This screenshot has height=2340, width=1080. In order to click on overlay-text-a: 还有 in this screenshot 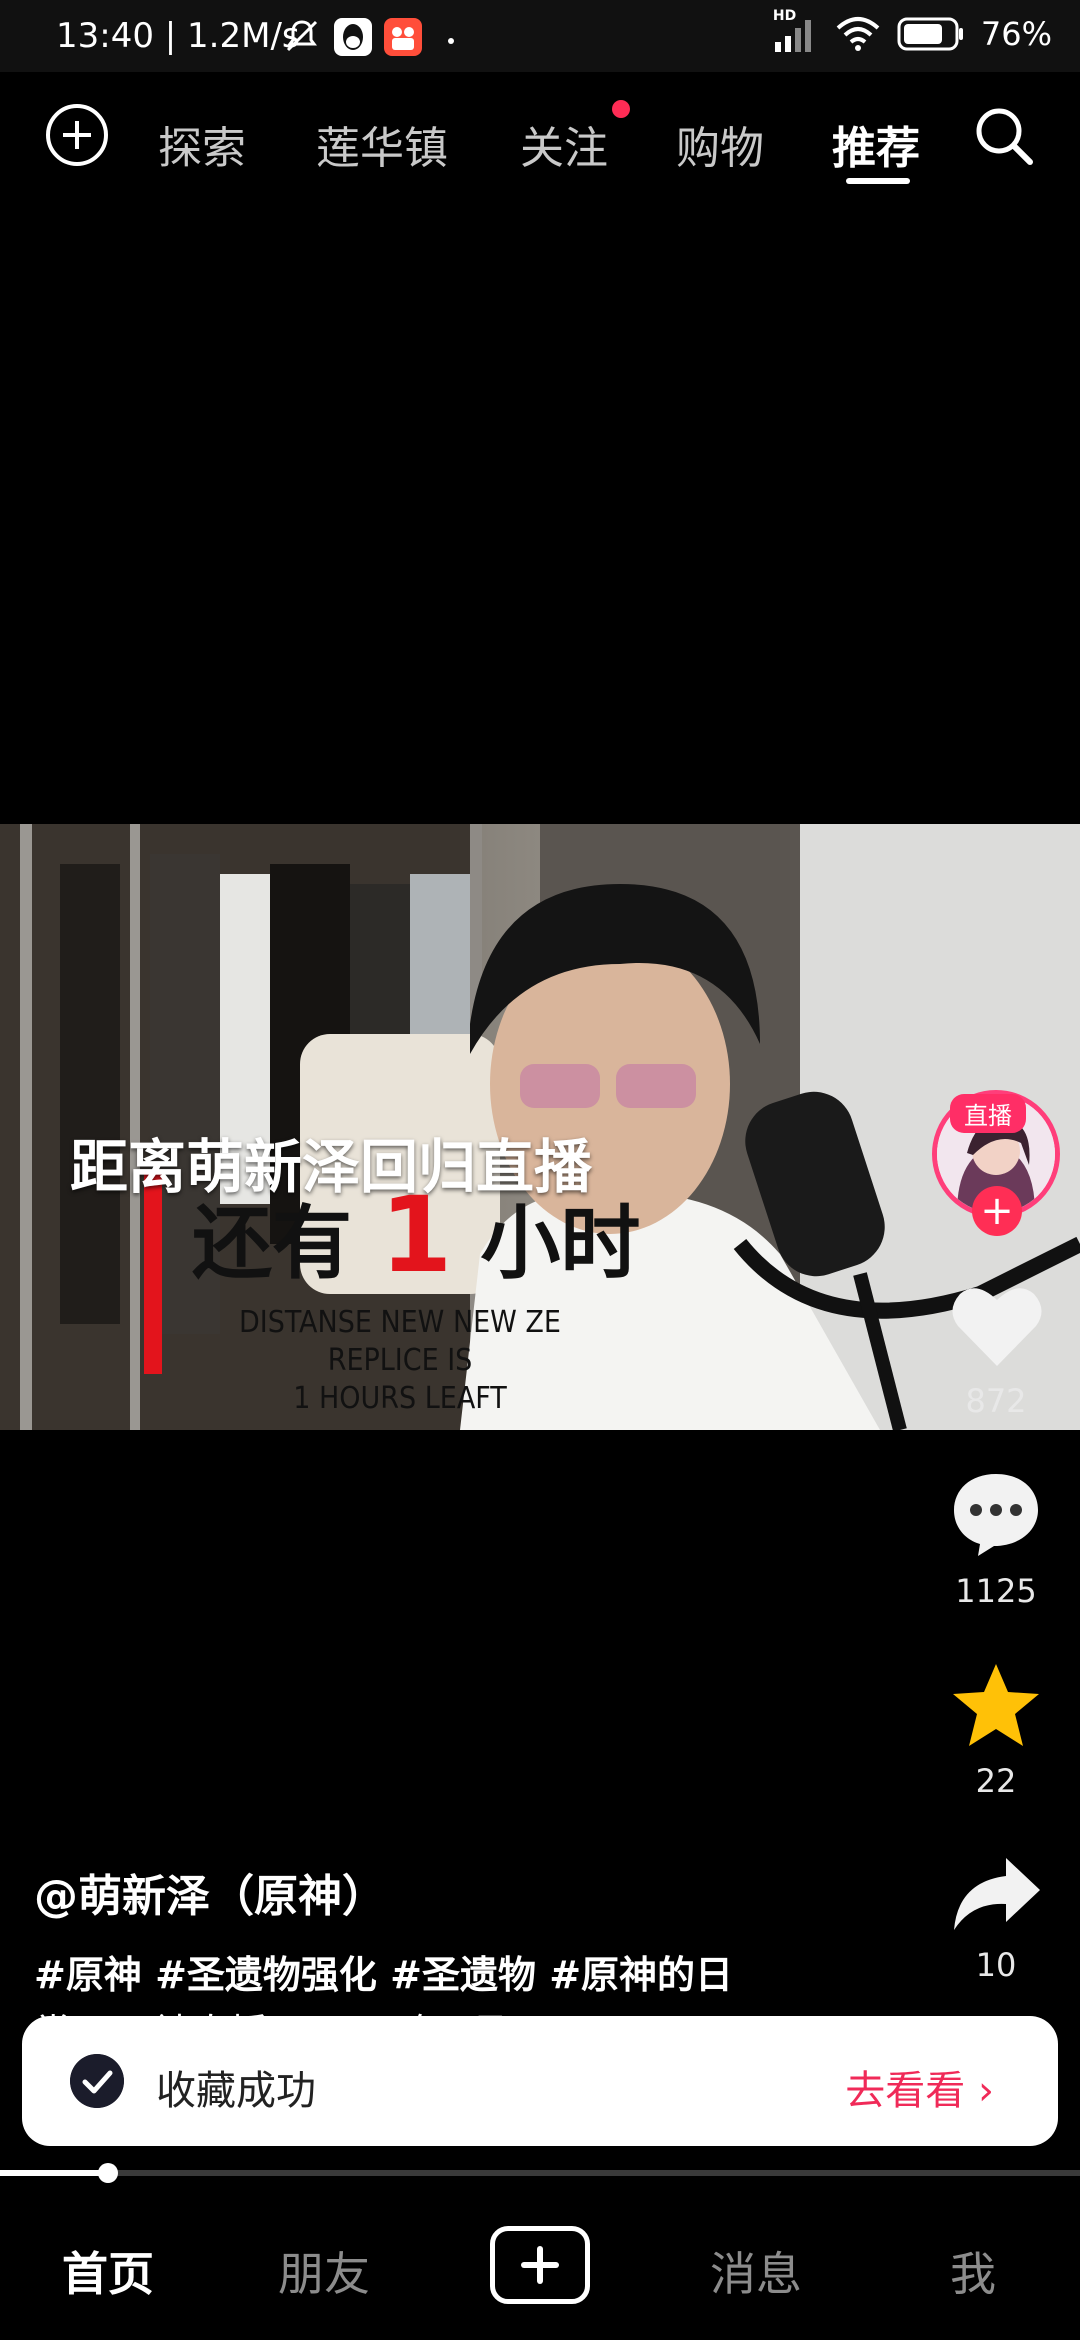, I will do `click(272, 1243)`.